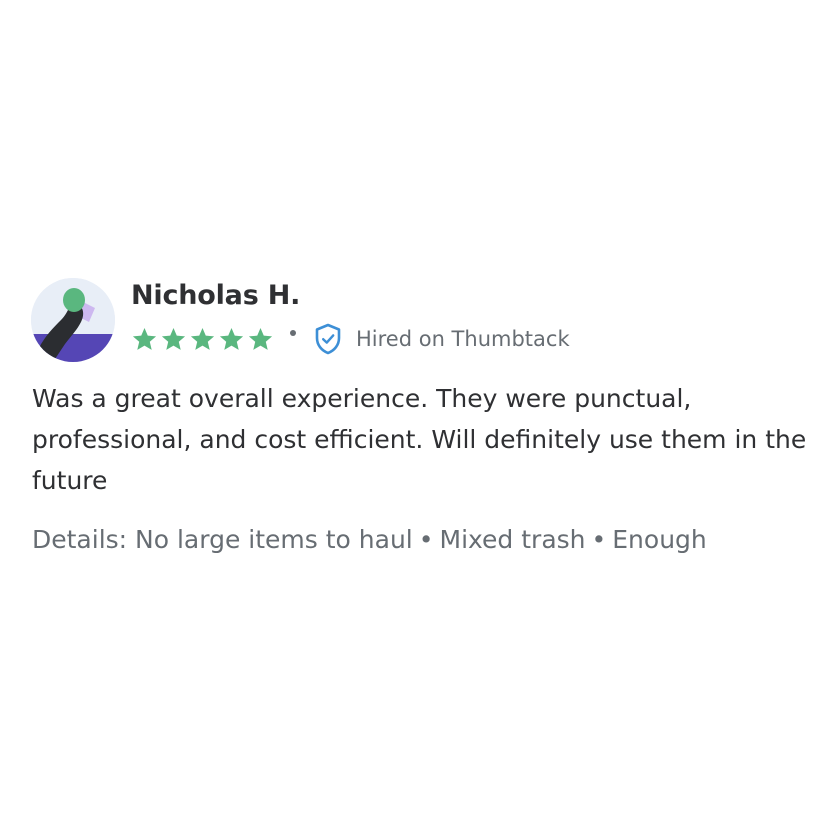 The image size is (826, 826). What do you see at coordinates (80, 539) in the screenshot?
I see `details-label: Details:` at bounding box center [80, 539].